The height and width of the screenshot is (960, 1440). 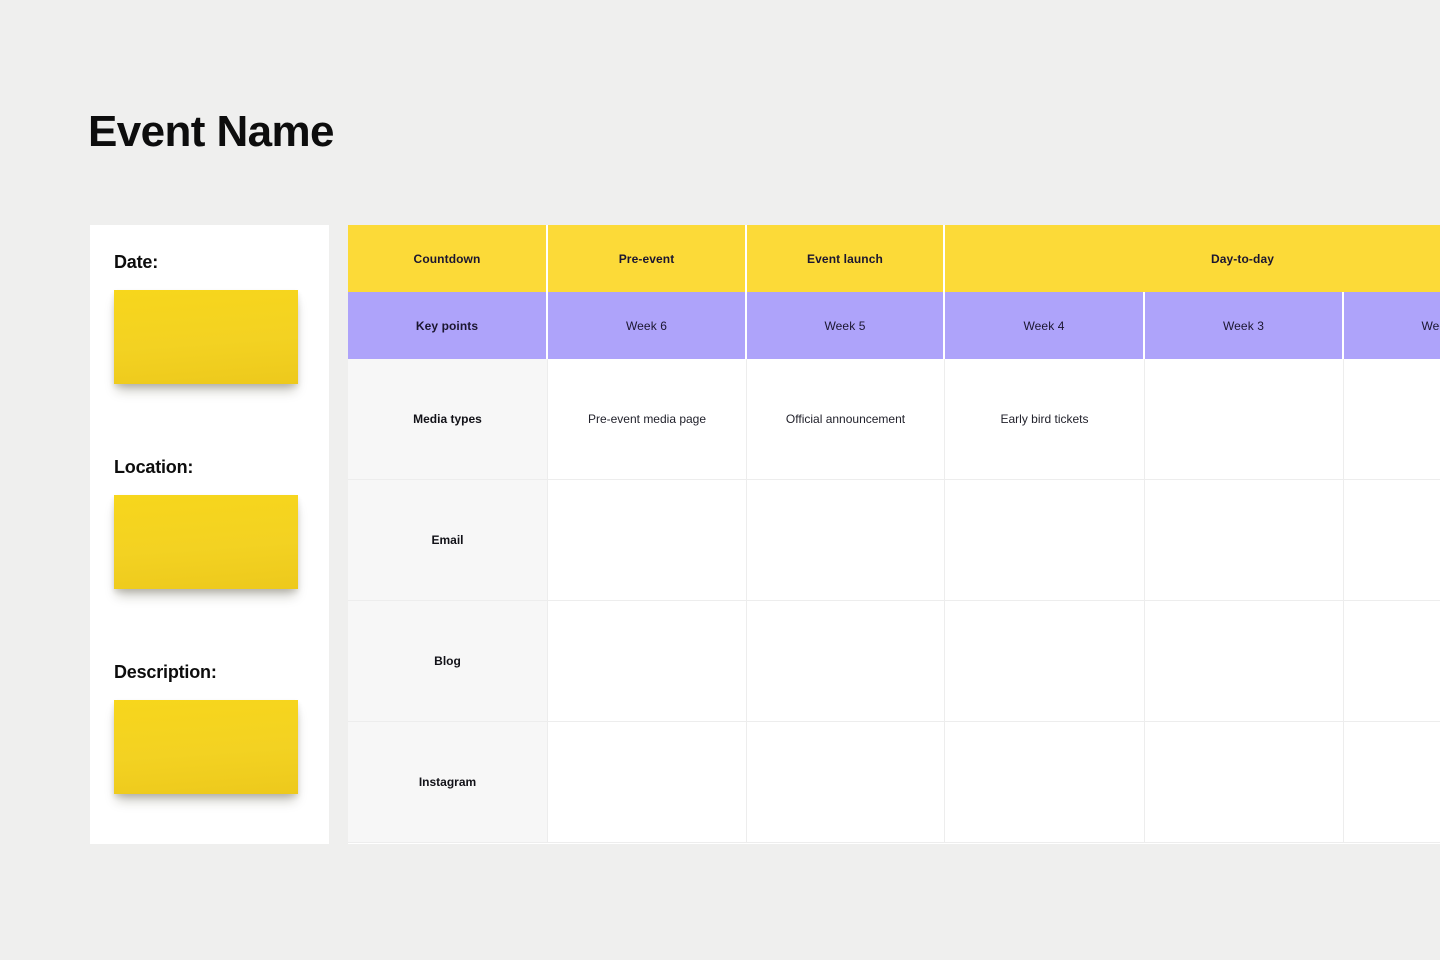 What do you see at coordinates (448, 258) in the screenshot?
I see `phase-header-countdown: Countdown` at bounding box center [448, 258].